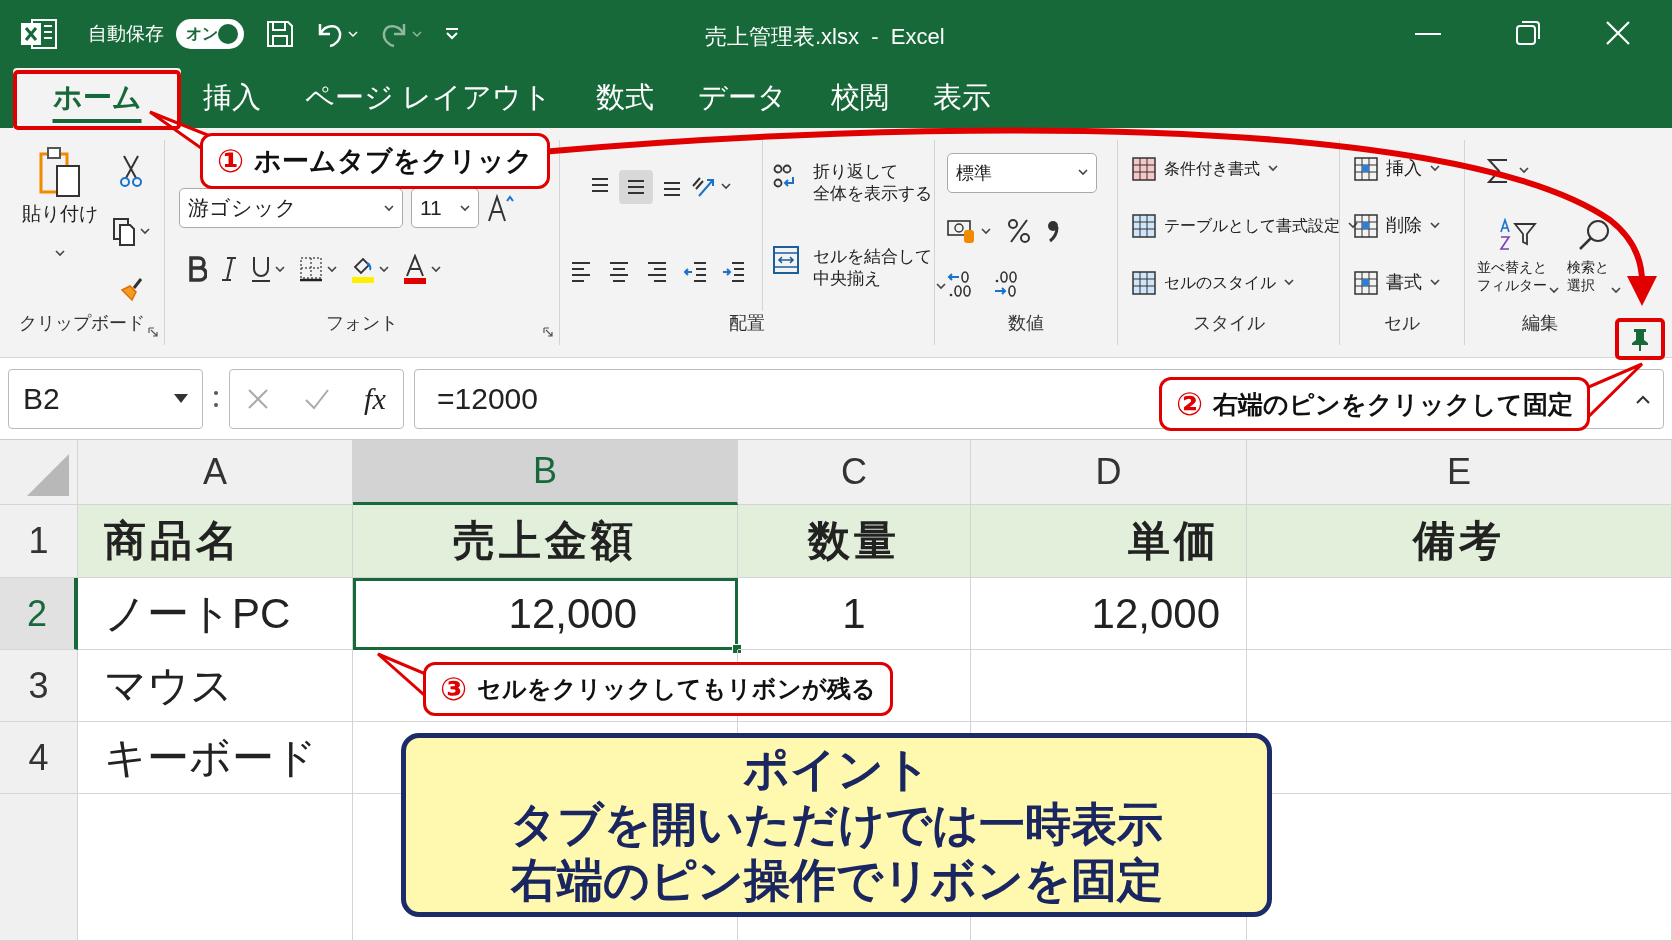  What do you see at coordinates (1366, 225) in the screenshot?
I see `delete-cells-icon` at bounding box center [1366, 225].